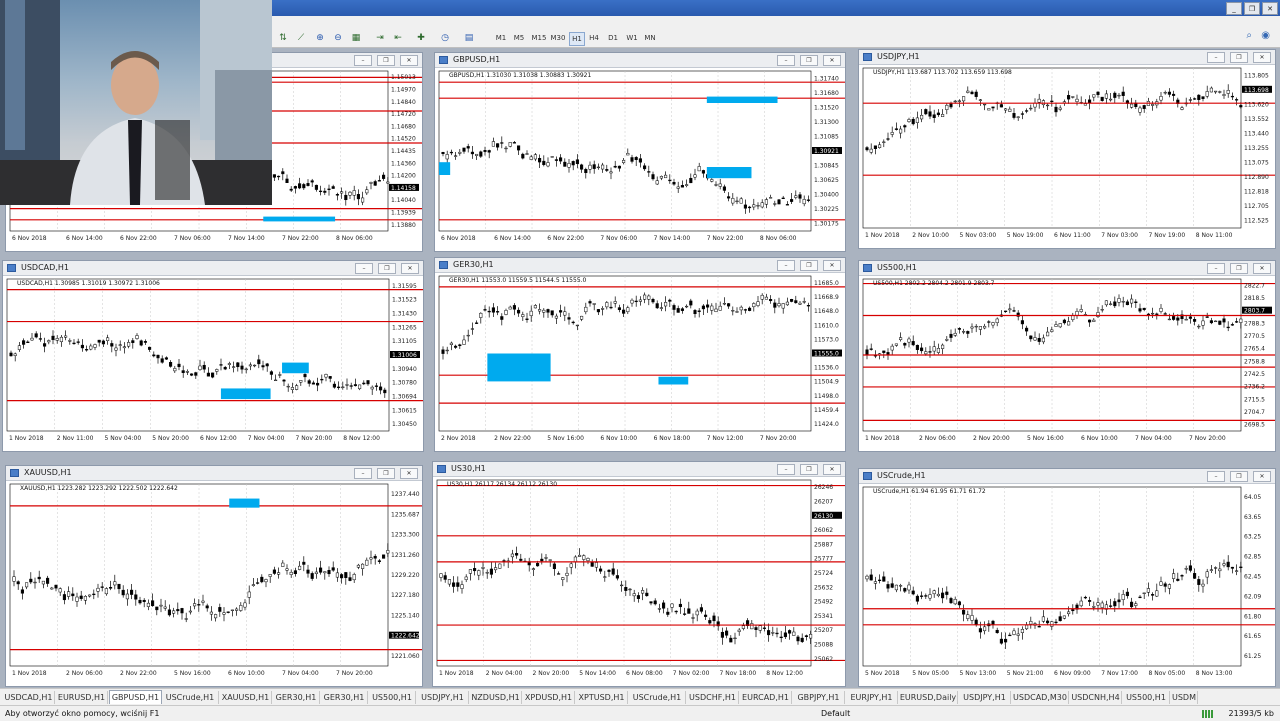 This screenshot has height=721, width=1280. I want to click on timeframe-m30: M30, so click(558, 38).